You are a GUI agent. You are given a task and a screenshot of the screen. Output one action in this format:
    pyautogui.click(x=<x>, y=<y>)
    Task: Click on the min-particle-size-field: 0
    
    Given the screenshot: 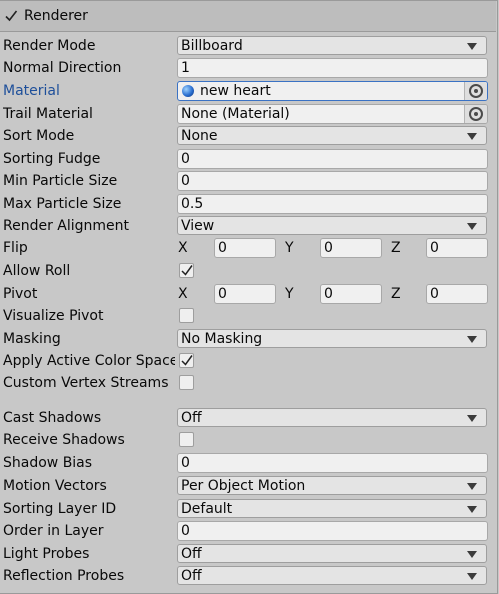 What is the action you would take?
    pyautogui.click(x=332, y=181)
    